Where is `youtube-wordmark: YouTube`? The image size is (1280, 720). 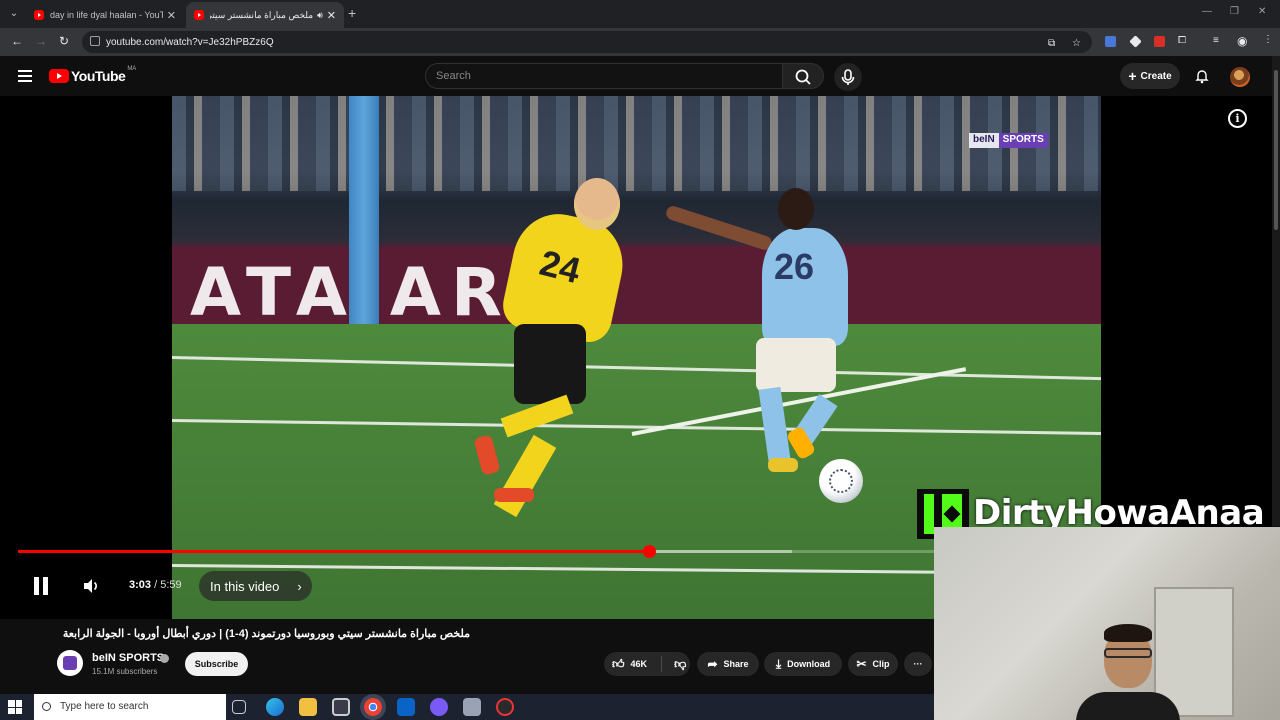
youtube-wordmark: YouTube is located at coordinates (98, 76).